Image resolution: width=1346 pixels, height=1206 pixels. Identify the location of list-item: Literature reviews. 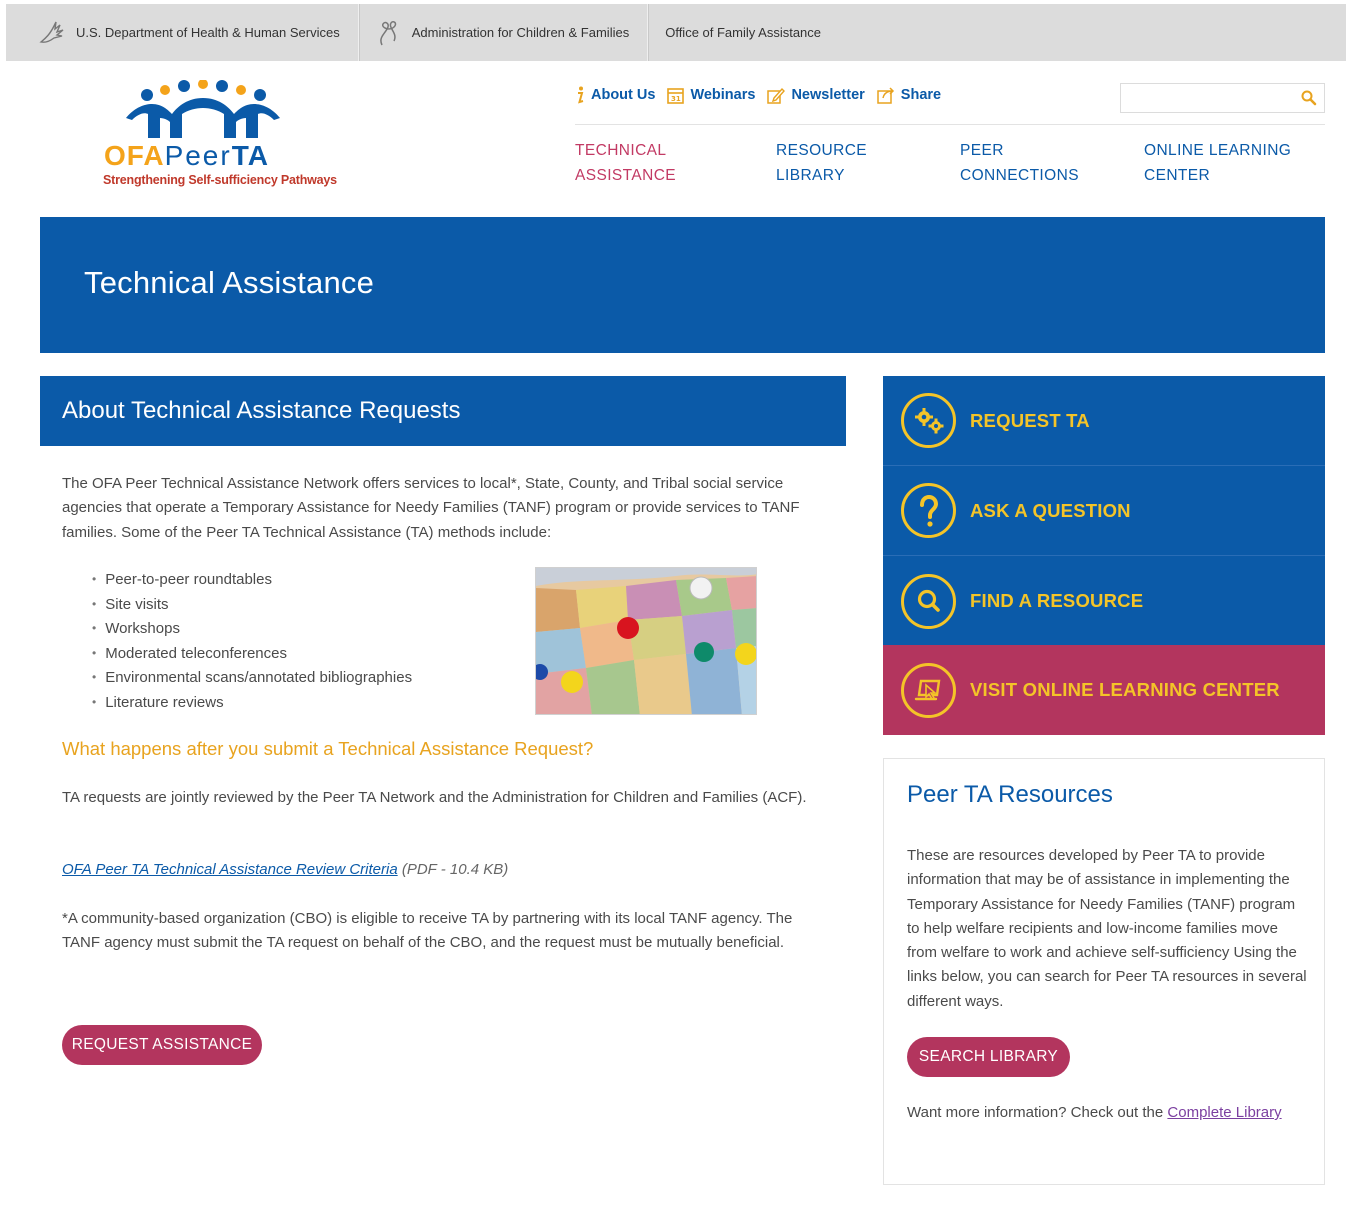
(252, 703).